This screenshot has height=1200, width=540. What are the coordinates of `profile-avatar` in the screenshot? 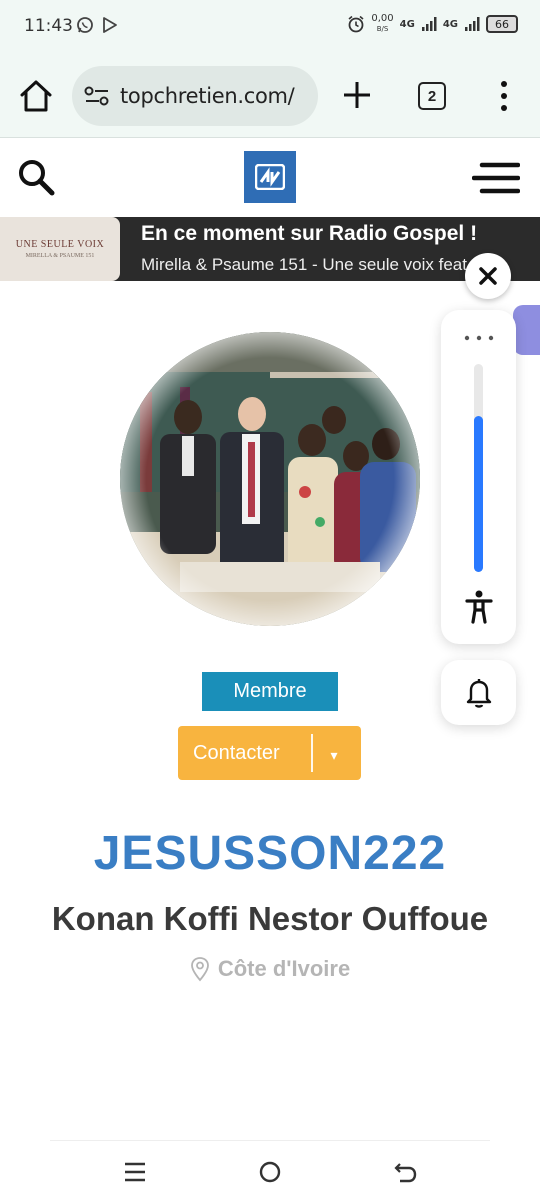 It's located at (270, 479).